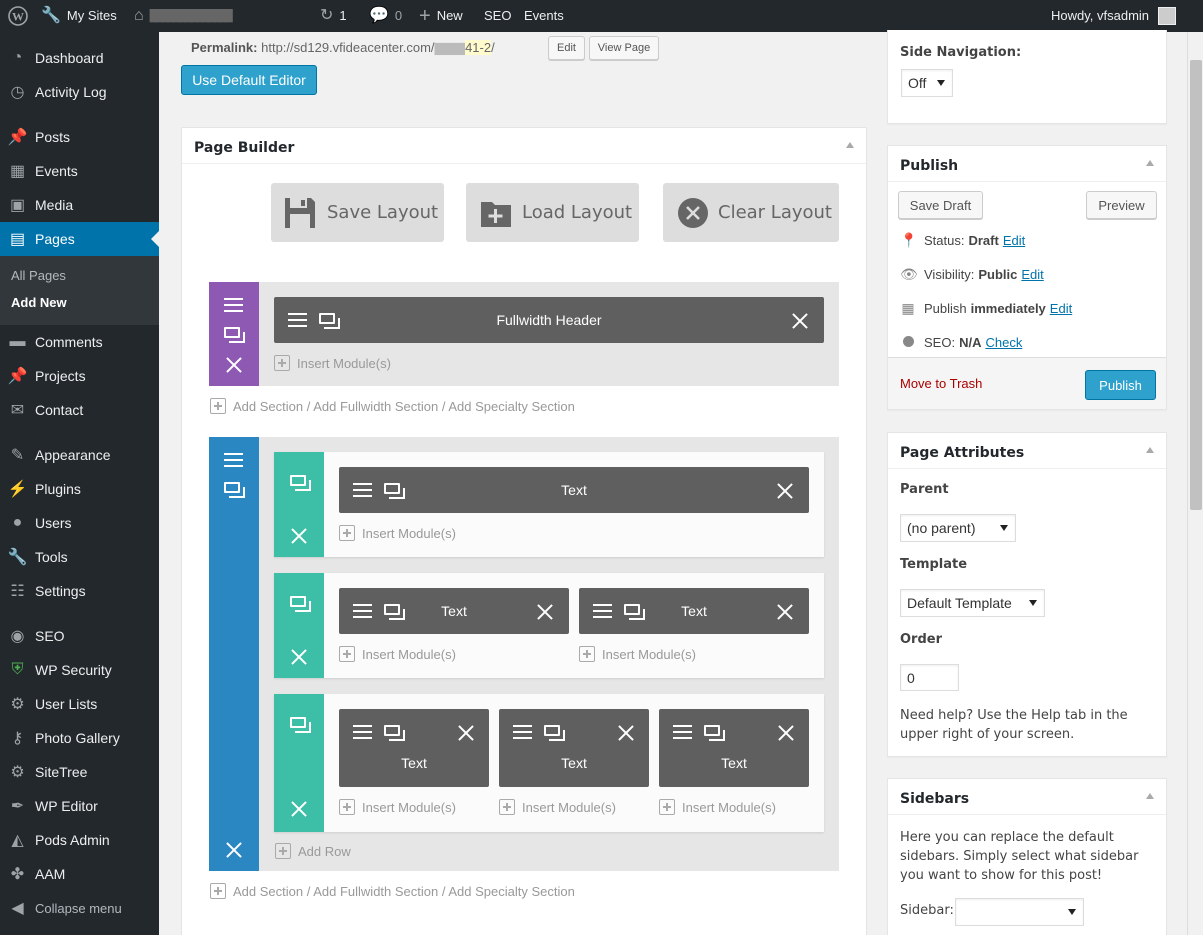 The height and width of the screenshot is (935, 1203). Describe the element at coordinates (79, 205) in the screenshot. I see `sidebar-item-media: ▣ Media` at that location.